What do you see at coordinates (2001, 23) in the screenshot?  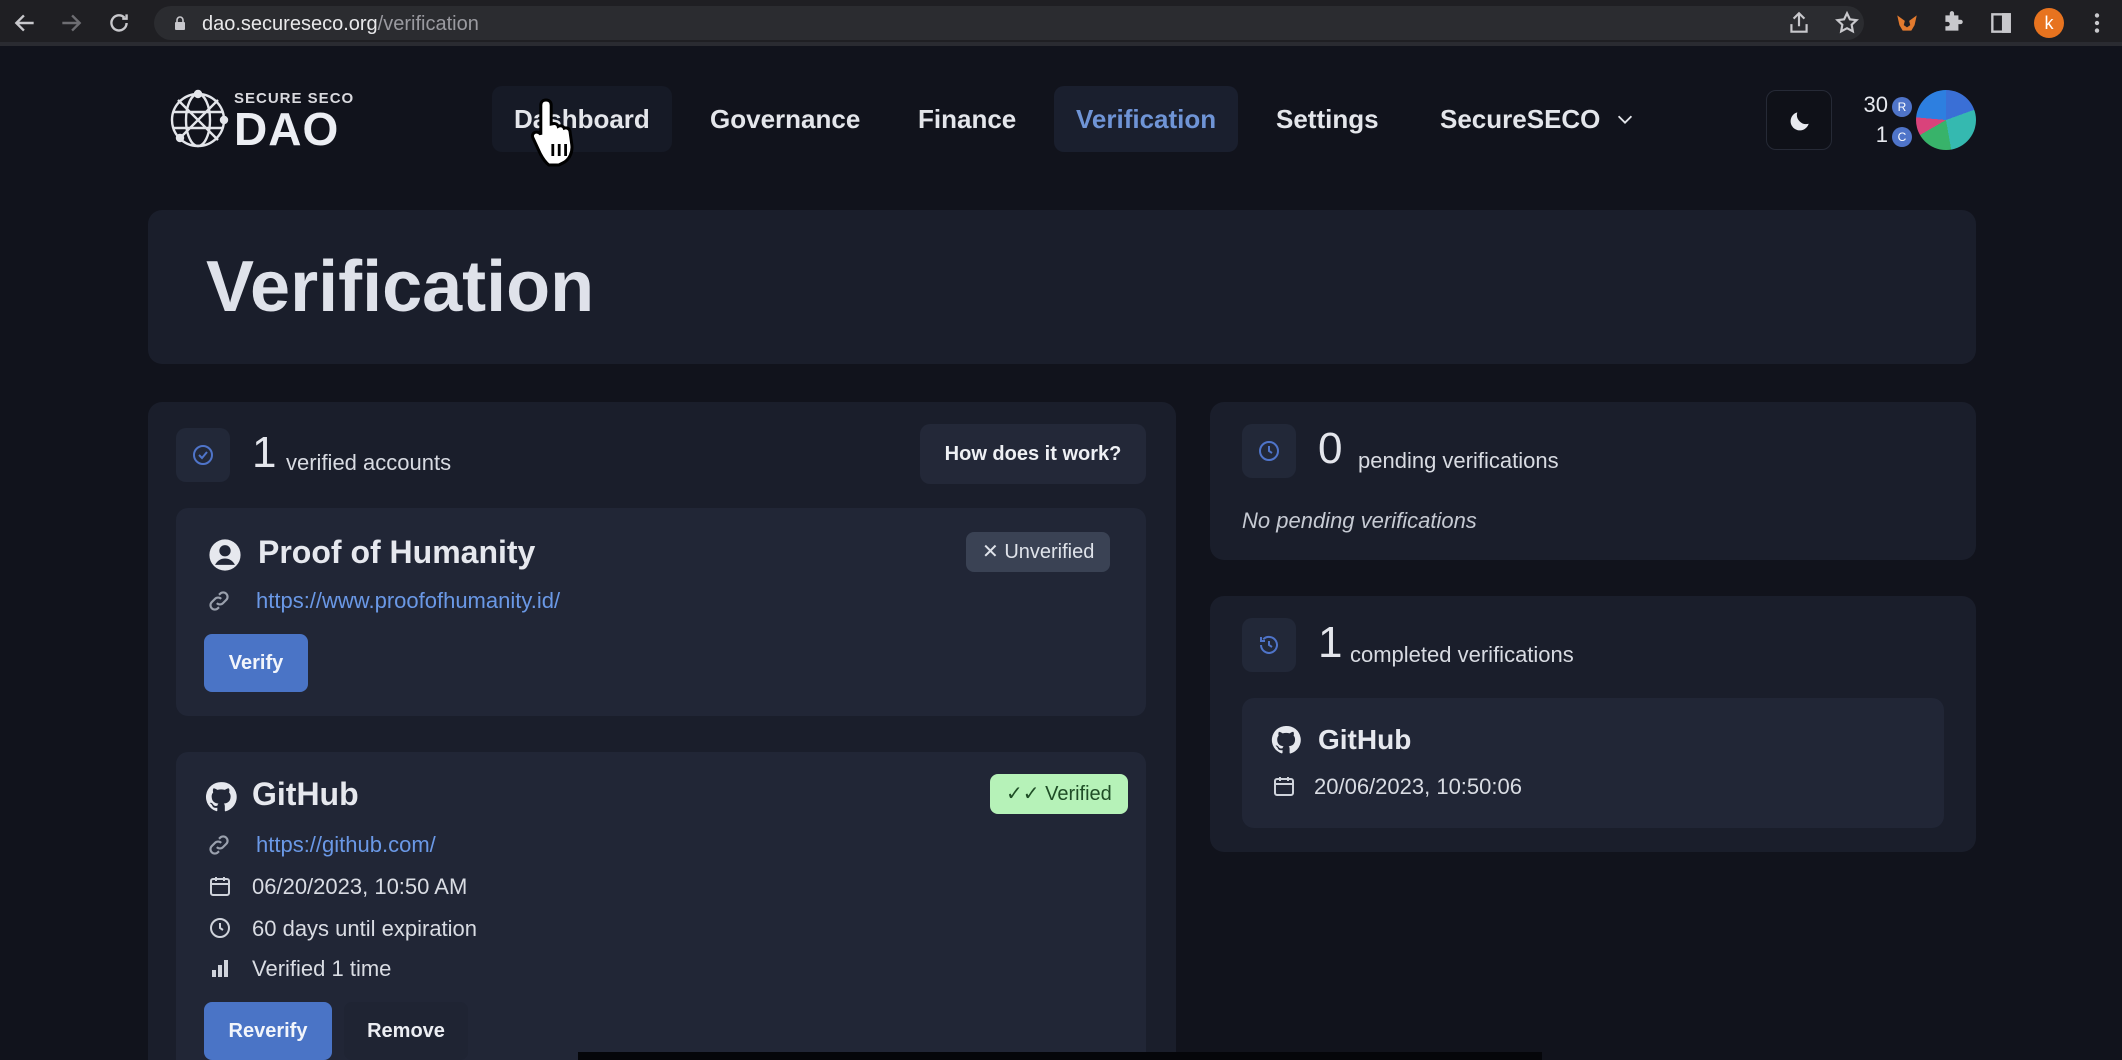 I see `side-panel-icon` at bounding box center [2001, 23].